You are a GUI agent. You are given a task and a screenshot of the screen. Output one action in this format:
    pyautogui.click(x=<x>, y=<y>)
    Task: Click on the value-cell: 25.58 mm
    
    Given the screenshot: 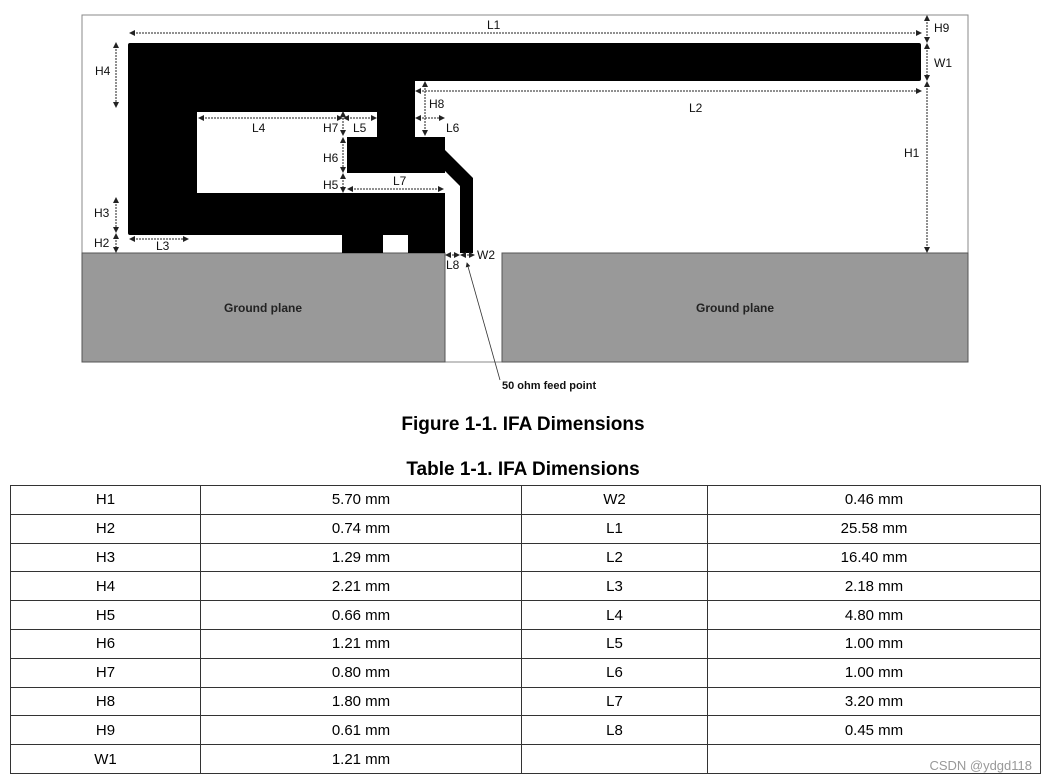 What is the action you would take?
    pyautogui.click(x=874, y=528)
    